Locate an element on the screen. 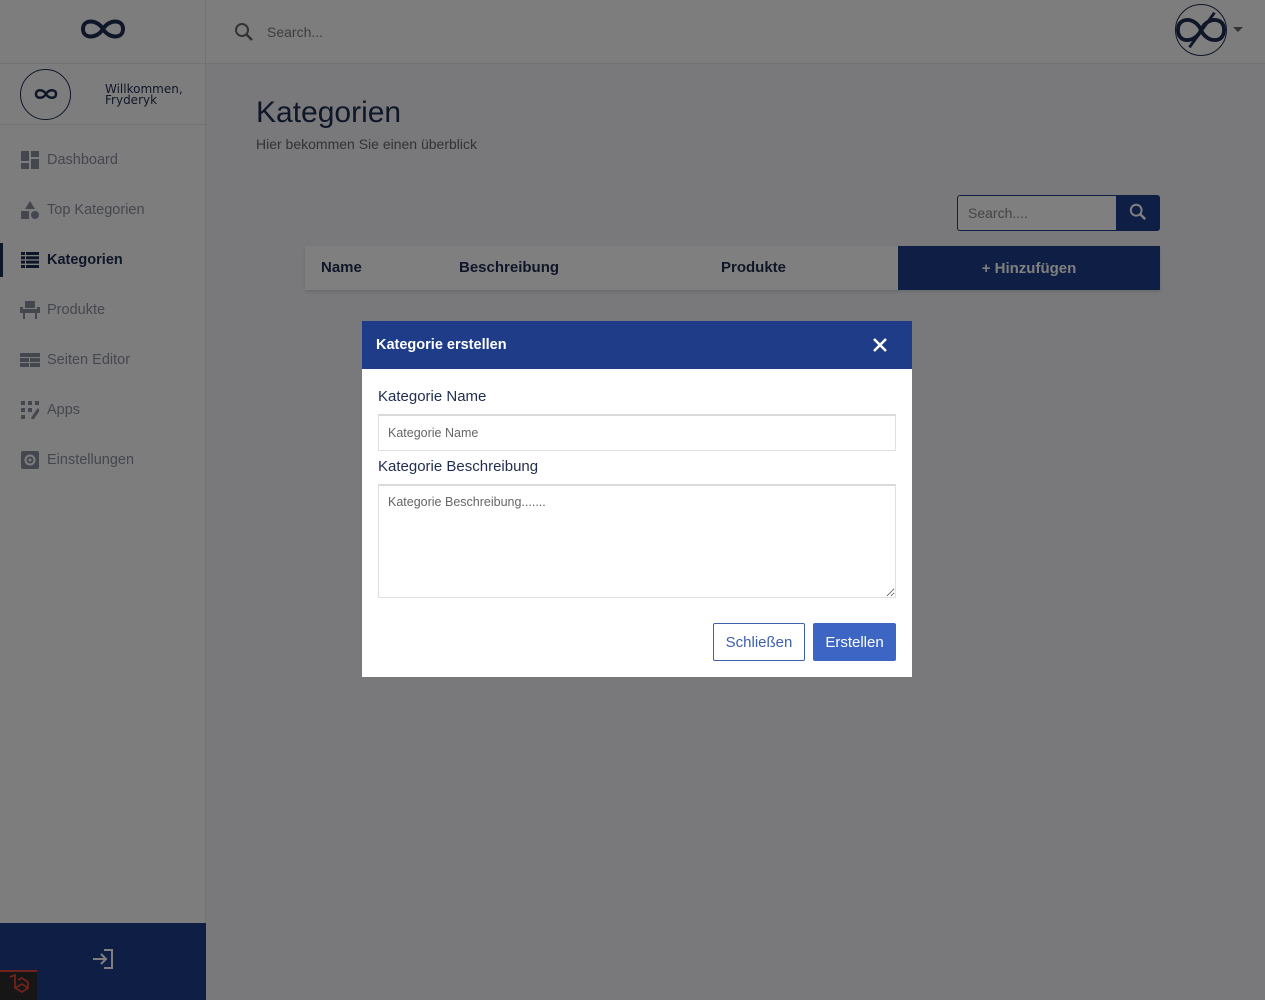 The image size is (1265, 1000). category-description-input is located at coordinates (637, 541).